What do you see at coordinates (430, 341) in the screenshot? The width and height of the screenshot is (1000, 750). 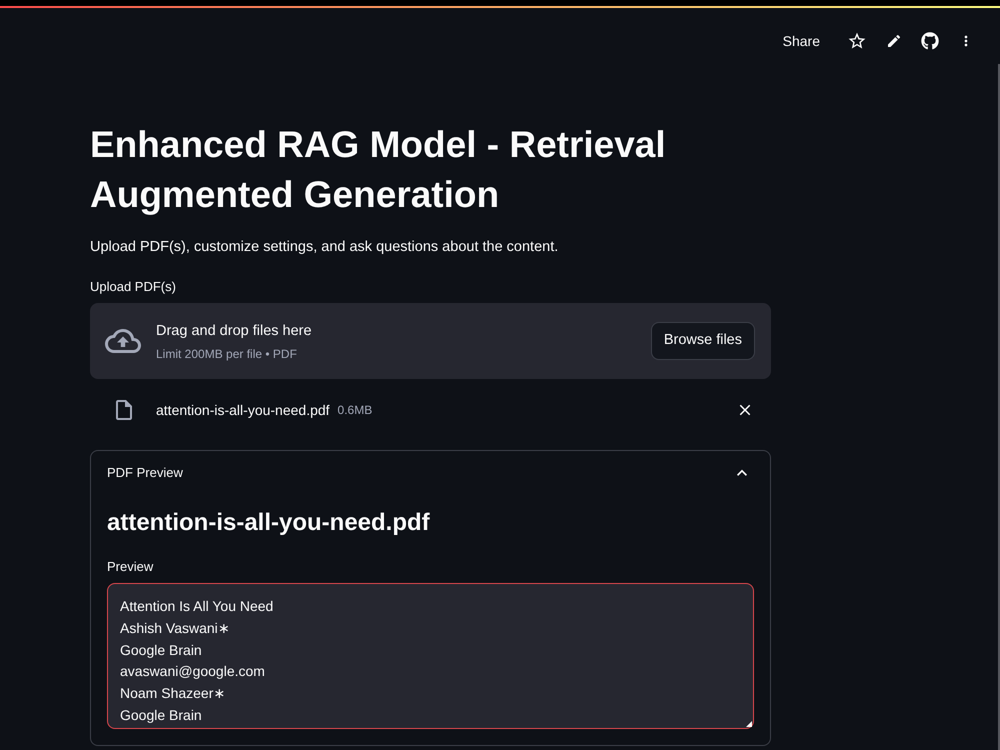 I see `file-dropzone: Drag and drop files here Limit 200MB per file • PDF Browse files` at bounding box center [430, 341].